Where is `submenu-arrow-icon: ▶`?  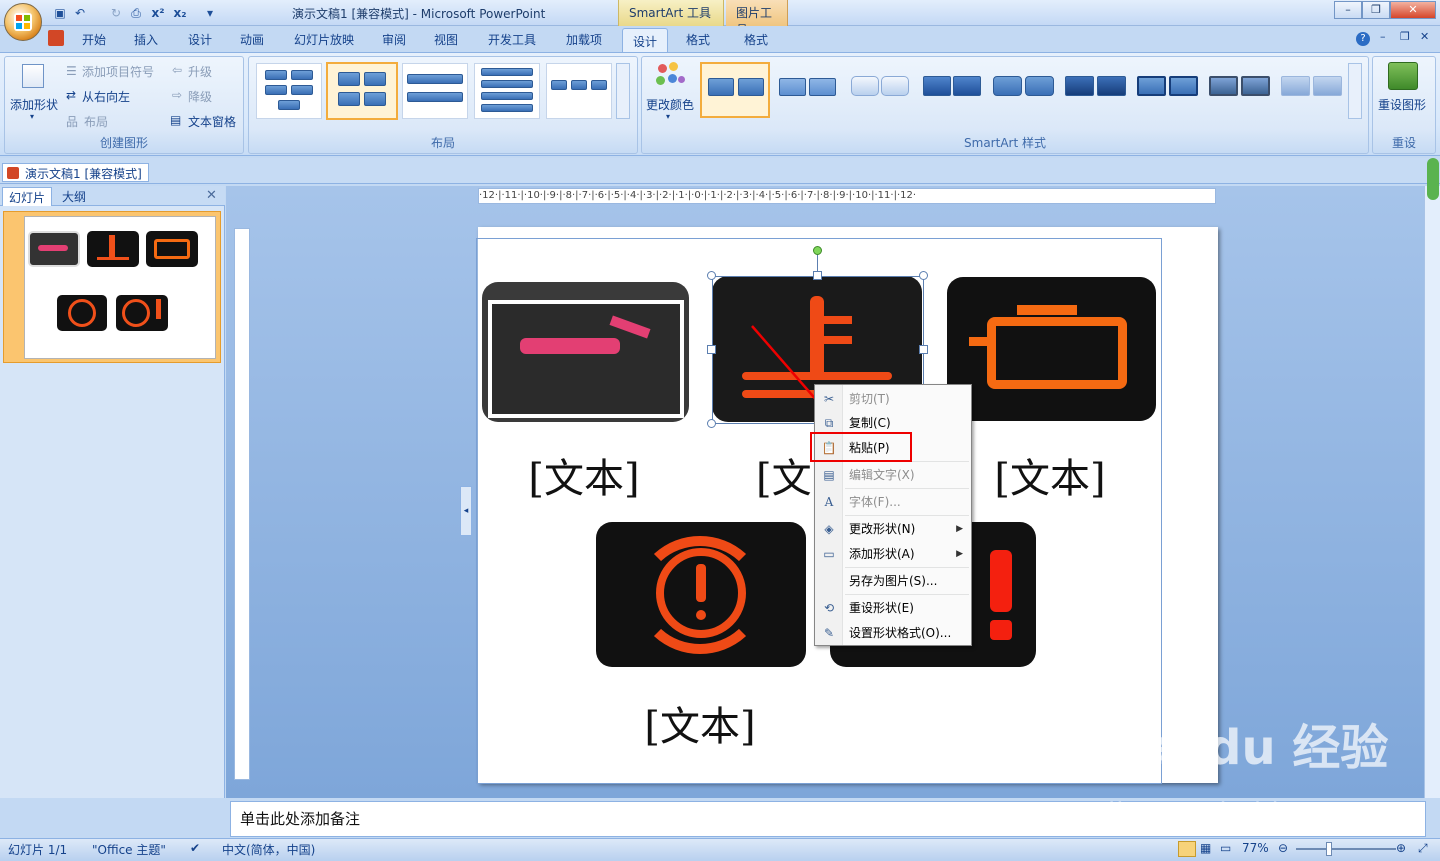
submenu-arrow-icon: ▶ is located at coordinates (959, 554).